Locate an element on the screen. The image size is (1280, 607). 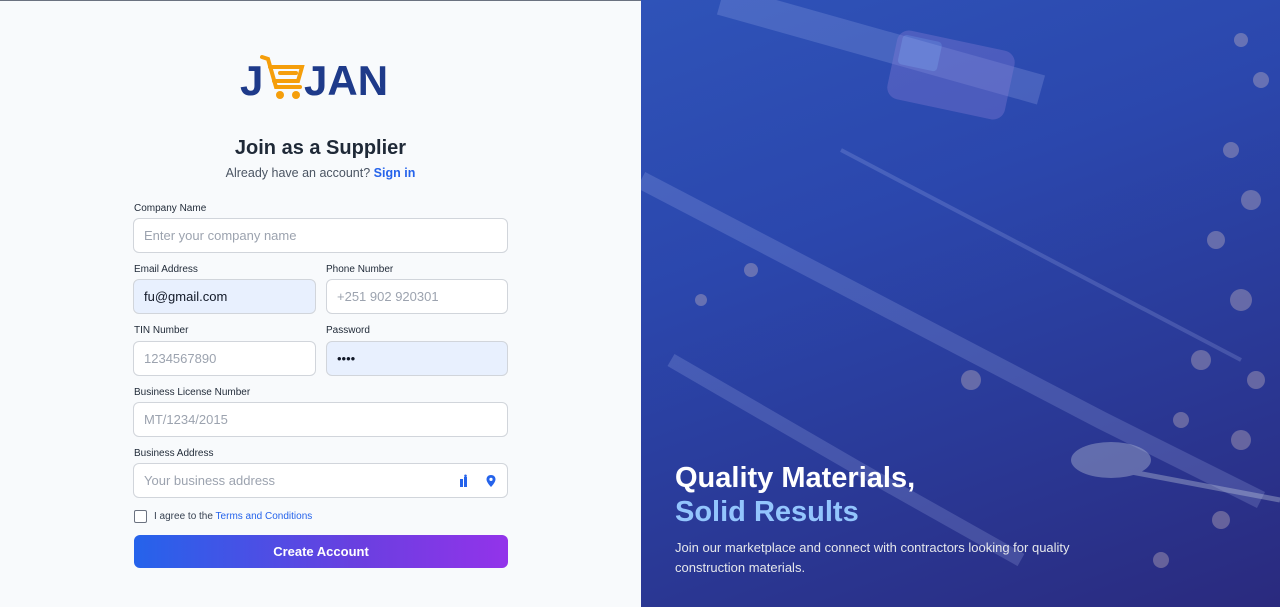
email-label: Email Address is located at coordinates (166, 269).